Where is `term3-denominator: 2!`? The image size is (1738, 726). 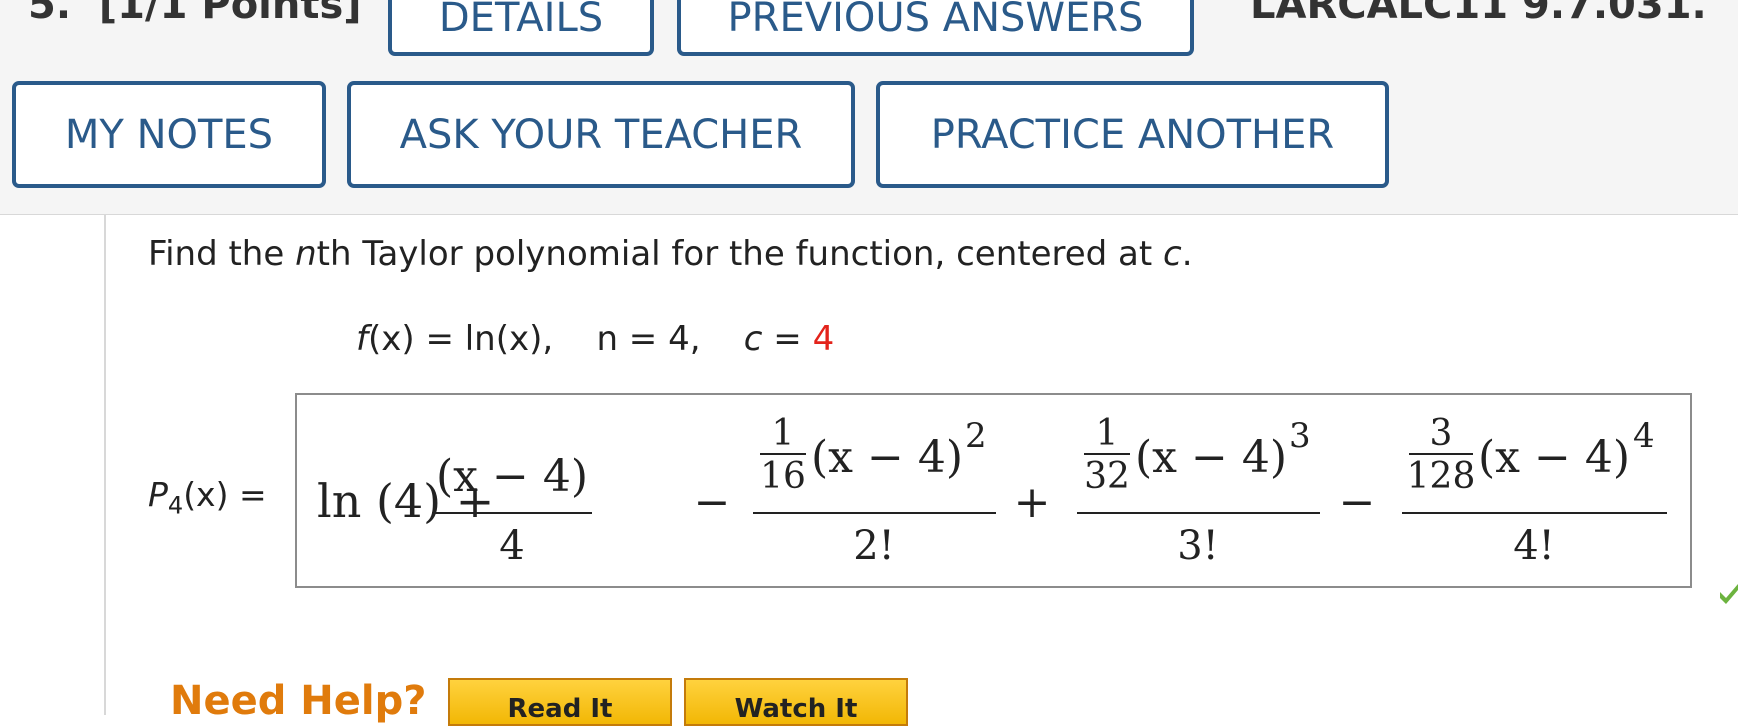 term3-denominator: 2! is located at coordinates (874, 546).